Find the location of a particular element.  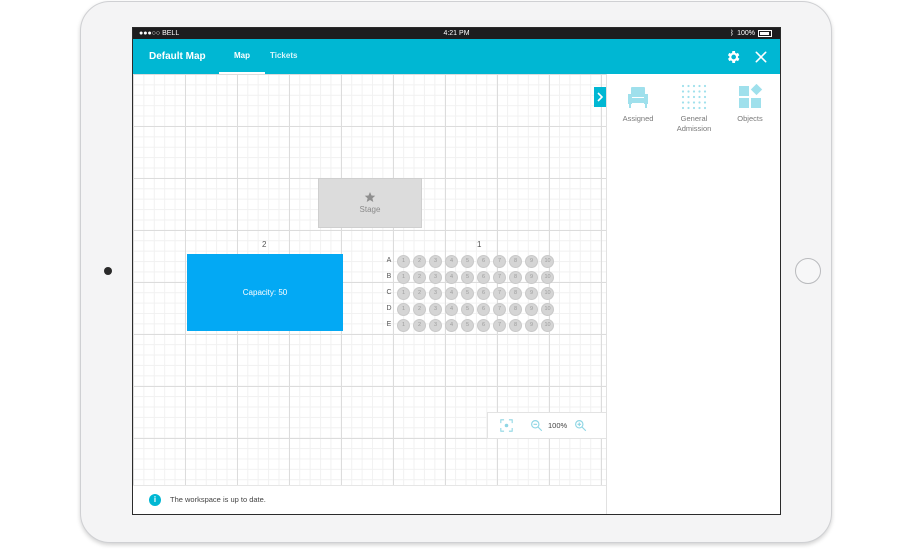

tool-label: Objects is located at coordinates (750, 118).